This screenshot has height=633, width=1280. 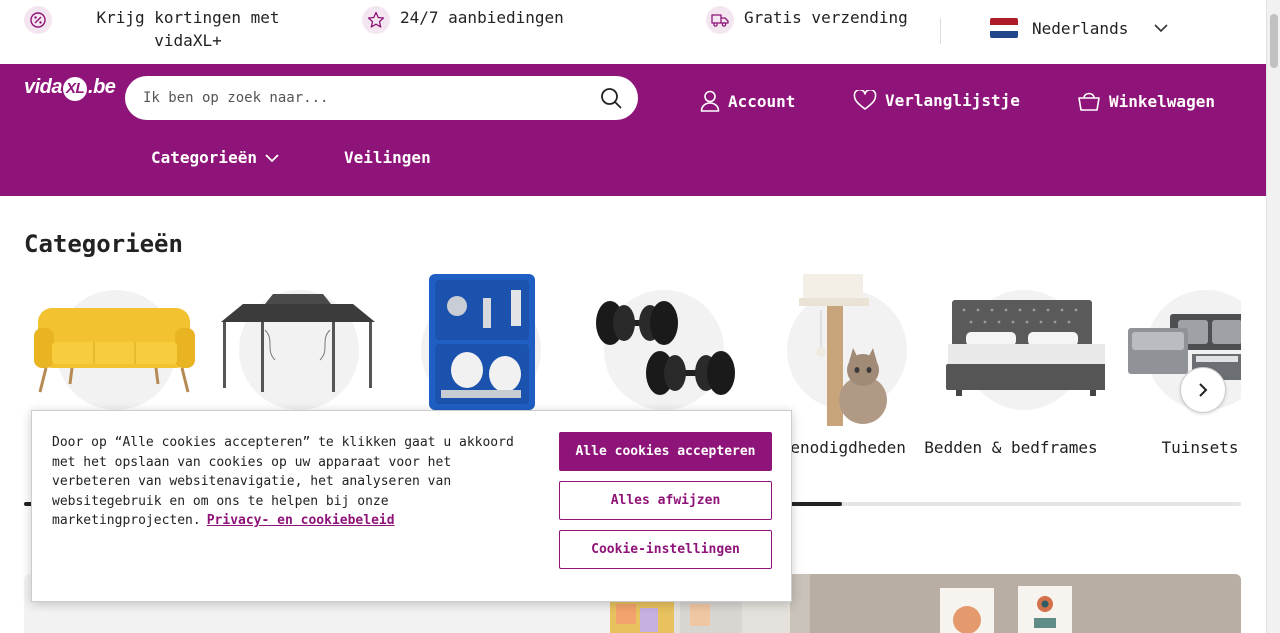 I want to click on percent-icon, so click(x=38, y=20).